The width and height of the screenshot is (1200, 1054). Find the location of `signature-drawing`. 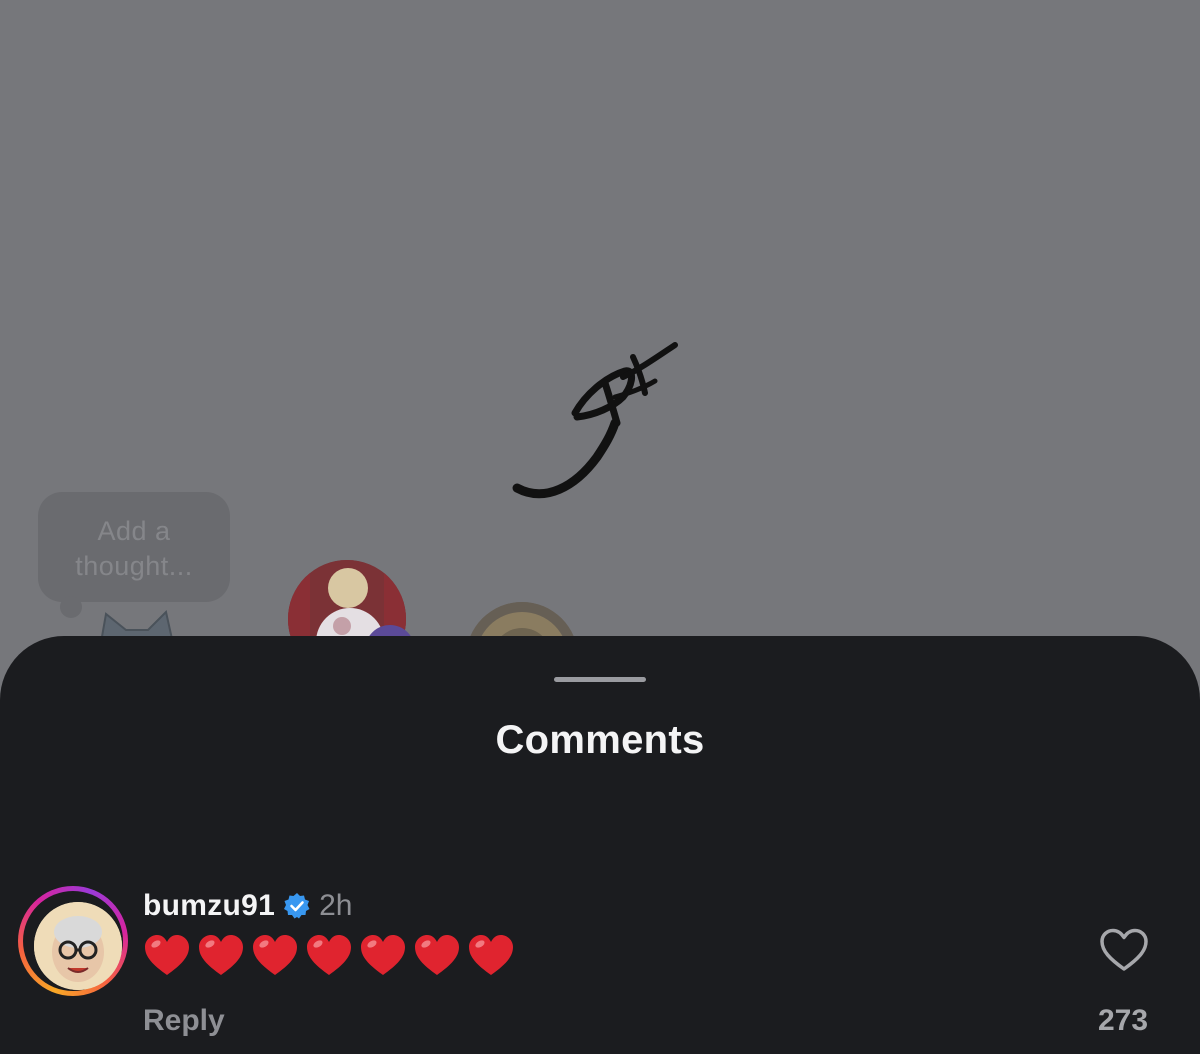

signature-drawing is located at coordinates (595, 420).